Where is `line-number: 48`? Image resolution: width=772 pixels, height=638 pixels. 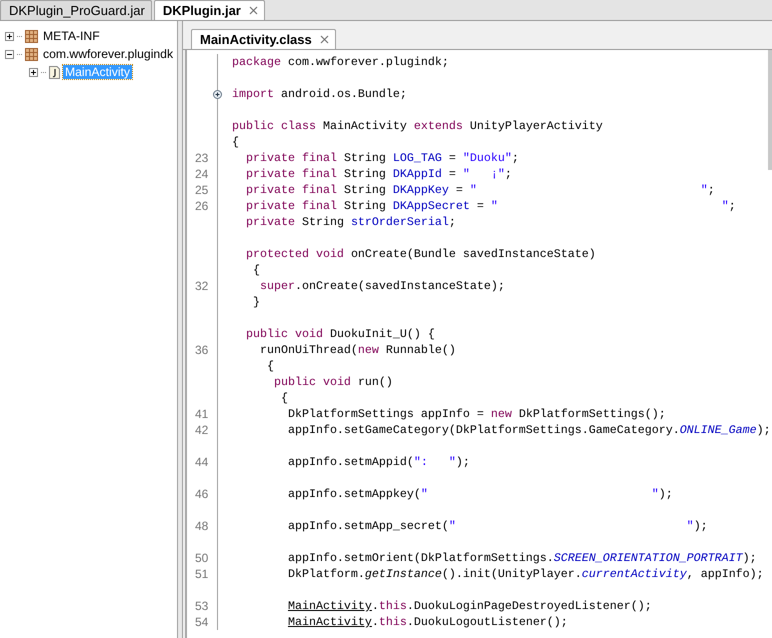 line-number: 48 is located at coordinates (202, 526).